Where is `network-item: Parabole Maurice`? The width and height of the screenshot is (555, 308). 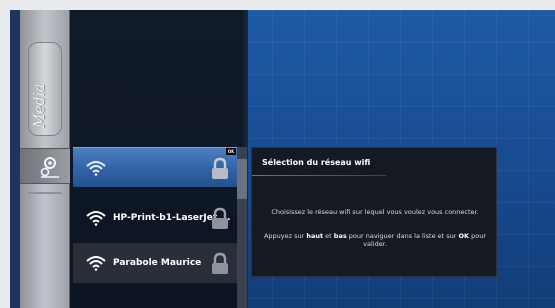
network-item: Parabole Maurice is located at coordinates (156, 263).